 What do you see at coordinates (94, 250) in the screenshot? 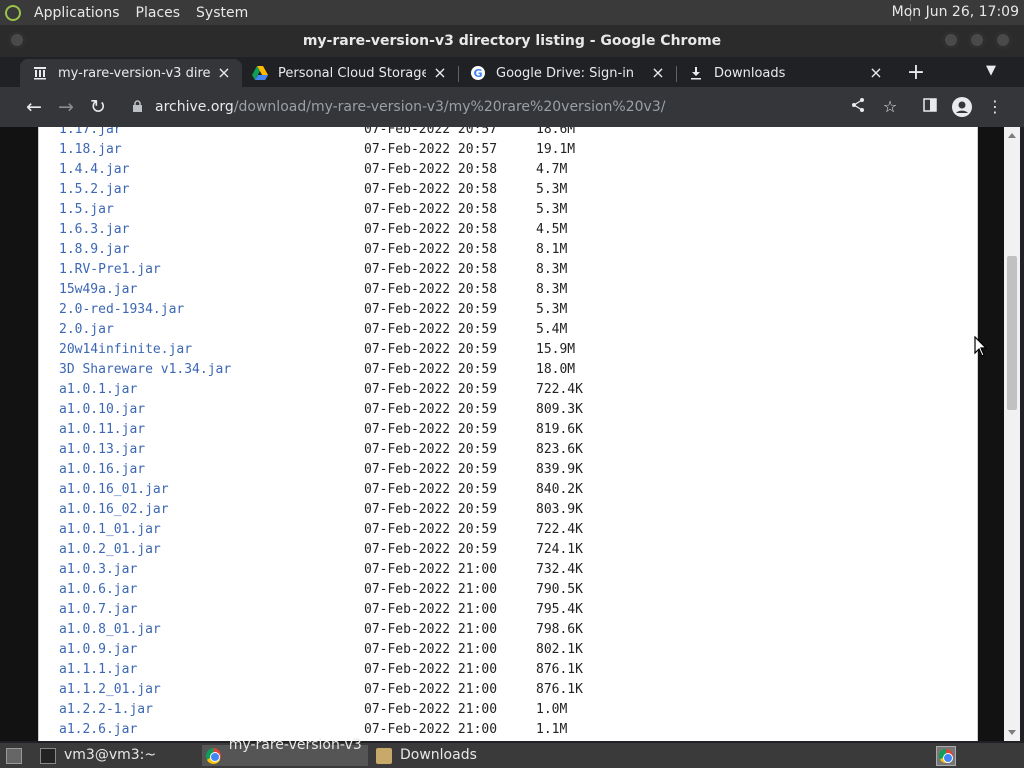
I see `file-link: 1.8.9.jar` at bounding box center [94, 250].